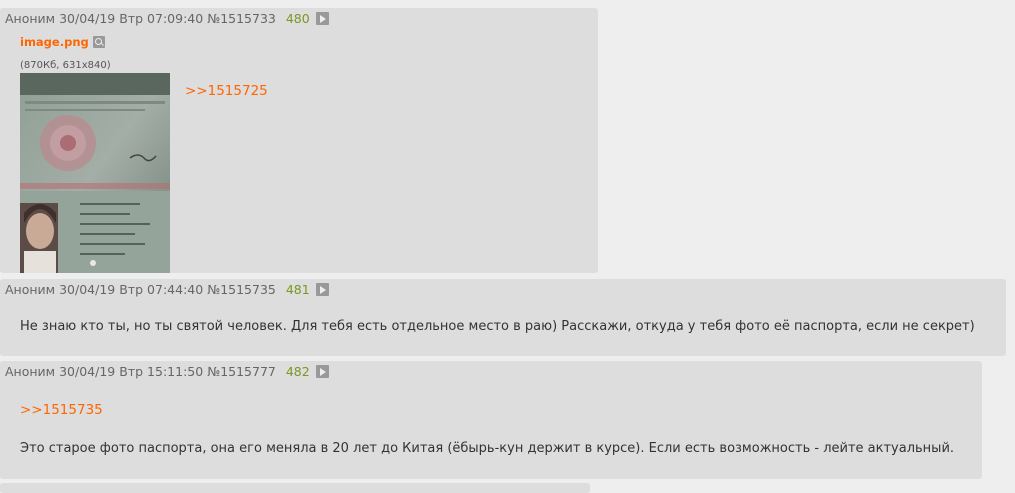  Describe the element at coordinates (226, 91) in the screenshot. I see `reply-link: >>1515725` at that location.